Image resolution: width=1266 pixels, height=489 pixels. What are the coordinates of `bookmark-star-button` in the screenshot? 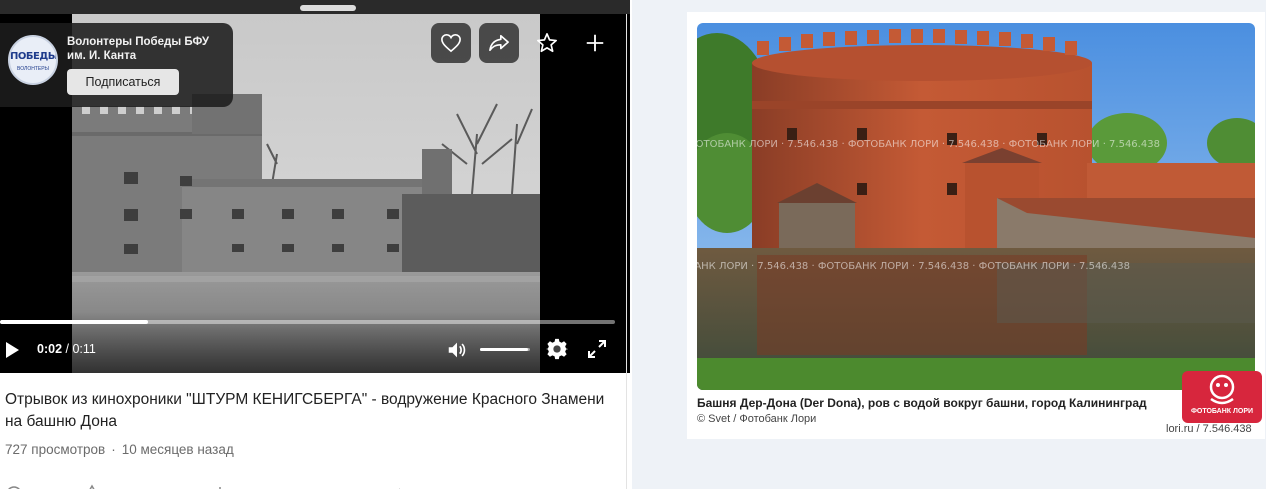 It's located at (547, 43).